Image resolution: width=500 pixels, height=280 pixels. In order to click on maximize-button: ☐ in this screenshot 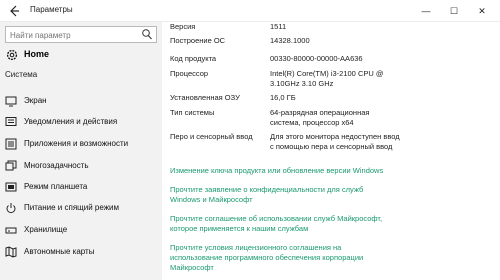, I will do `click(454, 11)`.